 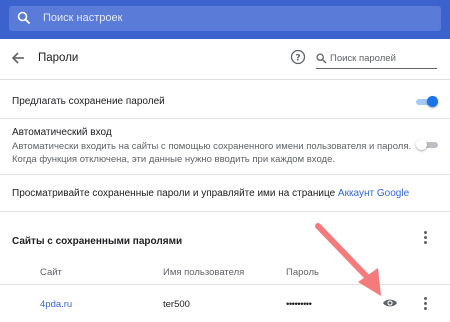 I want to click on settings-search-box: Поиск настроек, so click(x=225, y=18).